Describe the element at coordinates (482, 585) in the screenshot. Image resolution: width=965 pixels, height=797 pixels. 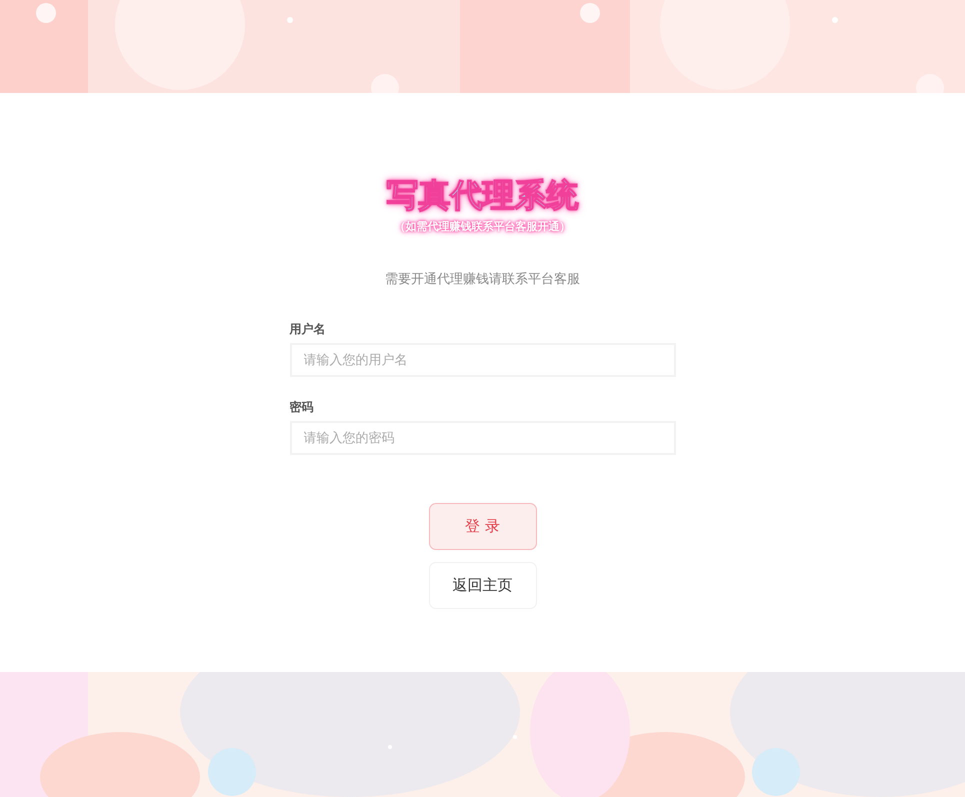
I see `home-button: 返回主页` at that location.